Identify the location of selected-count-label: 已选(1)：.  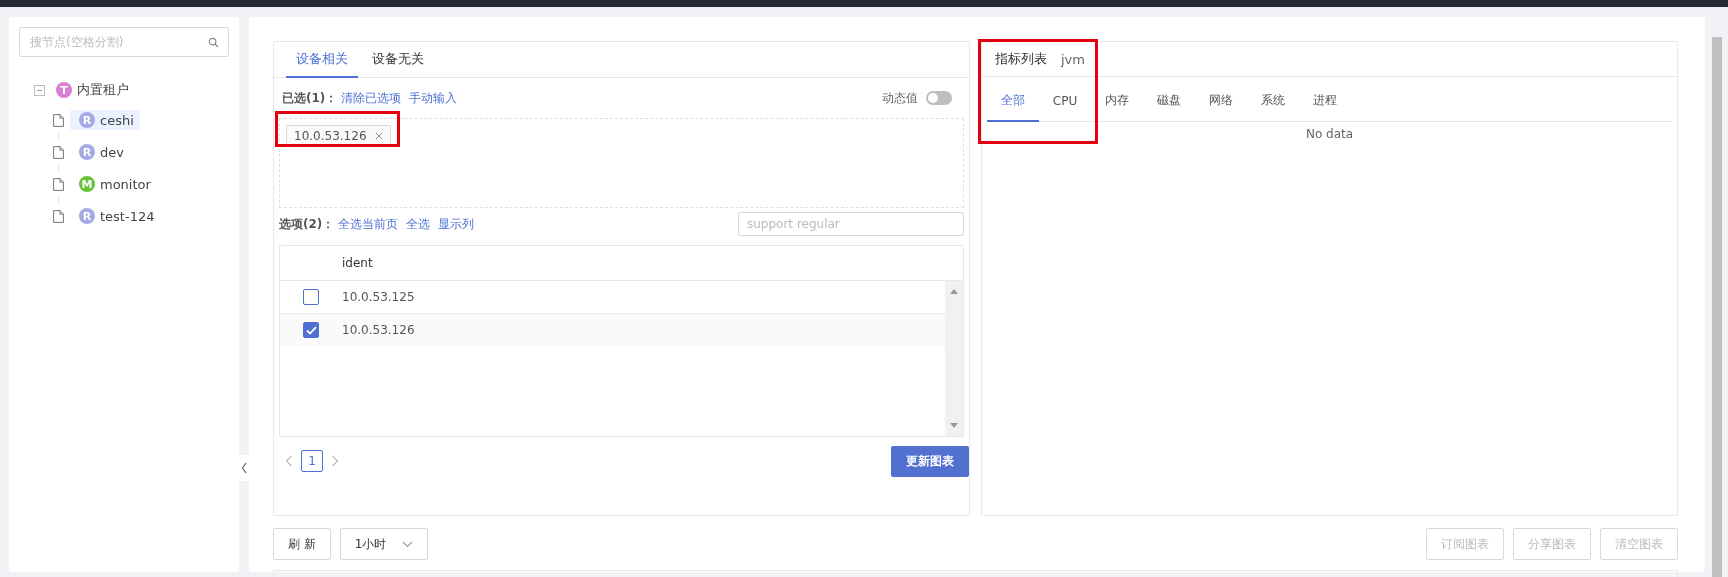
(310, 98).